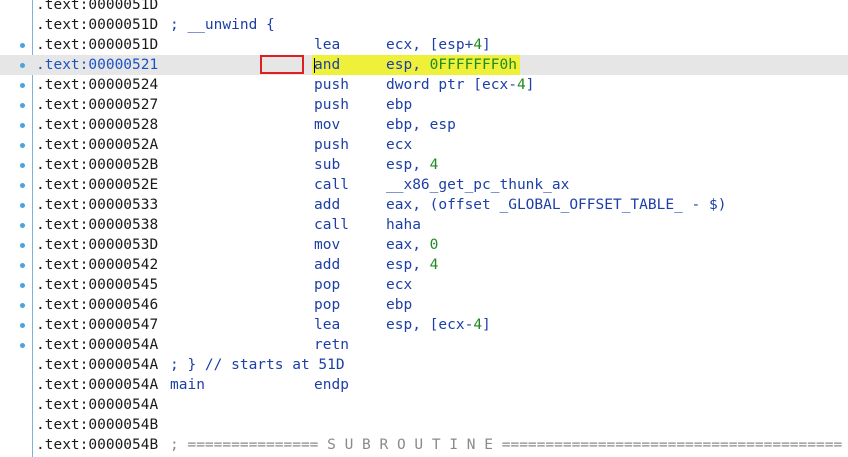  What do you see at coordinates (97, 325) in the screenshot?
I see `address: .text:00000547` at bounding box center [97, 325].